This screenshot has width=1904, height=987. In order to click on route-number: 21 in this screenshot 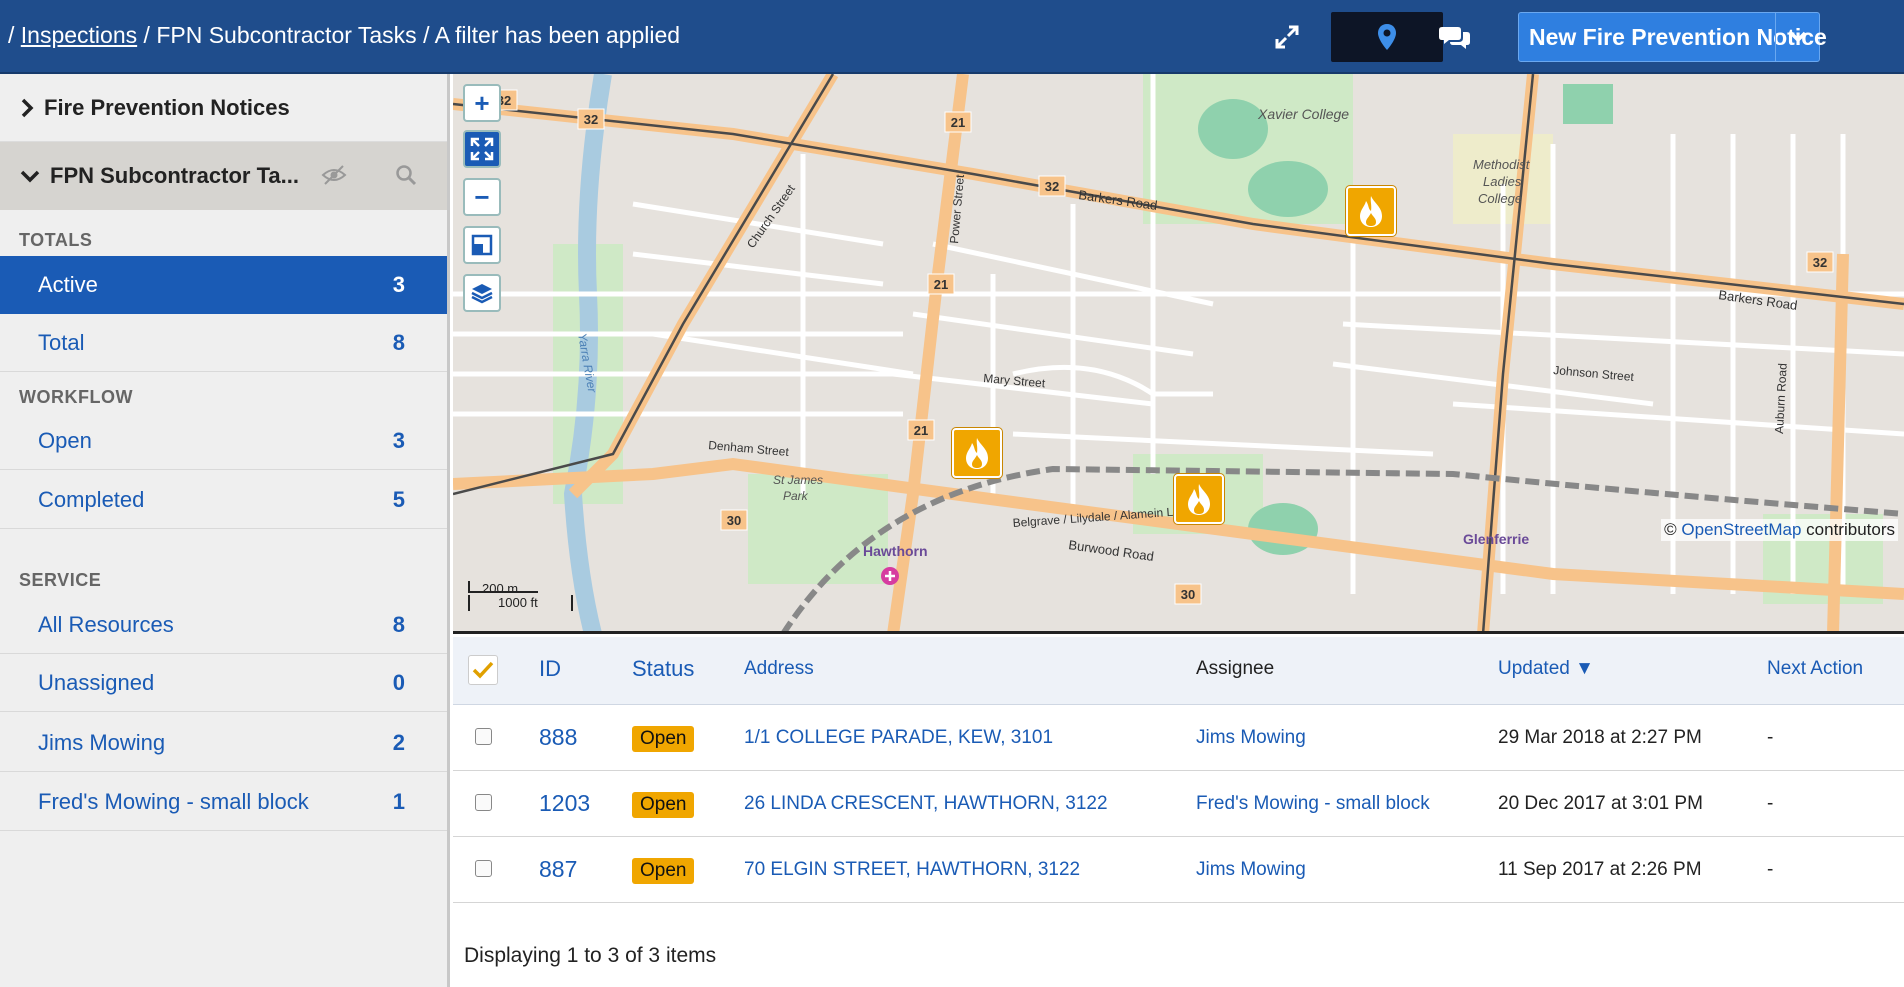, I will do `click(958, 122)`.